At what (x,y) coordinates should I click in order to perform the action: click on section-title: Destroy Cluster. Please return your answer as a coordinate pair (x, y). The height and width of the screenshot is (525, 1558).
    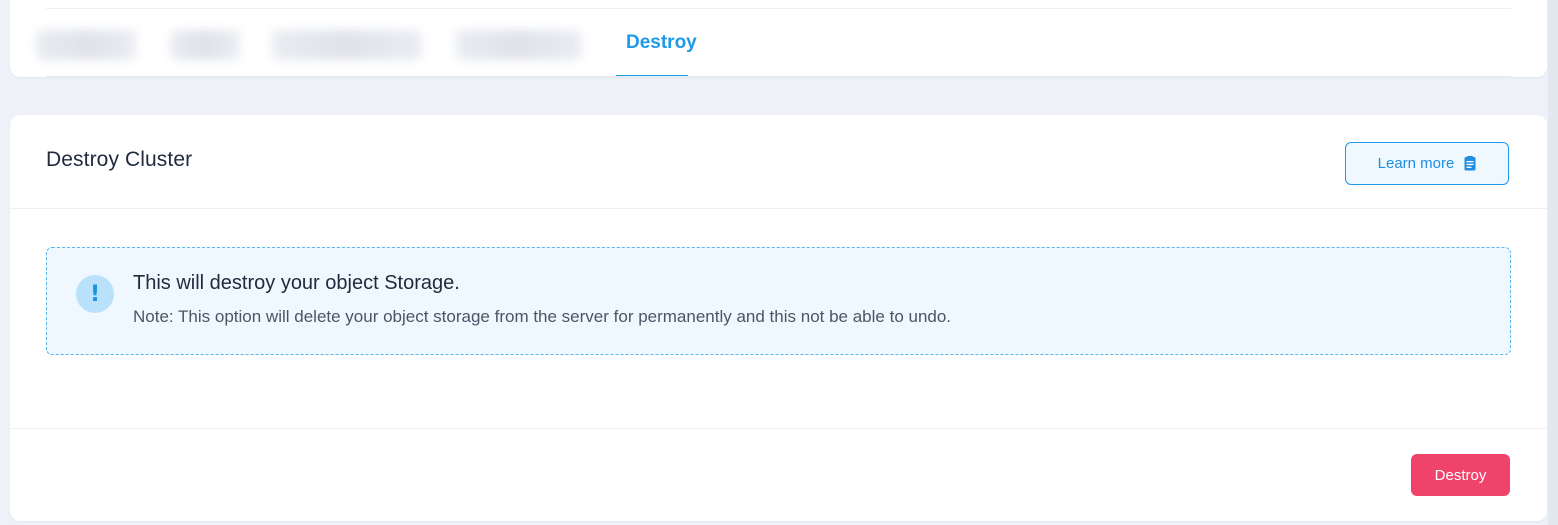
    Looking at the image, I should click on (119, 159).